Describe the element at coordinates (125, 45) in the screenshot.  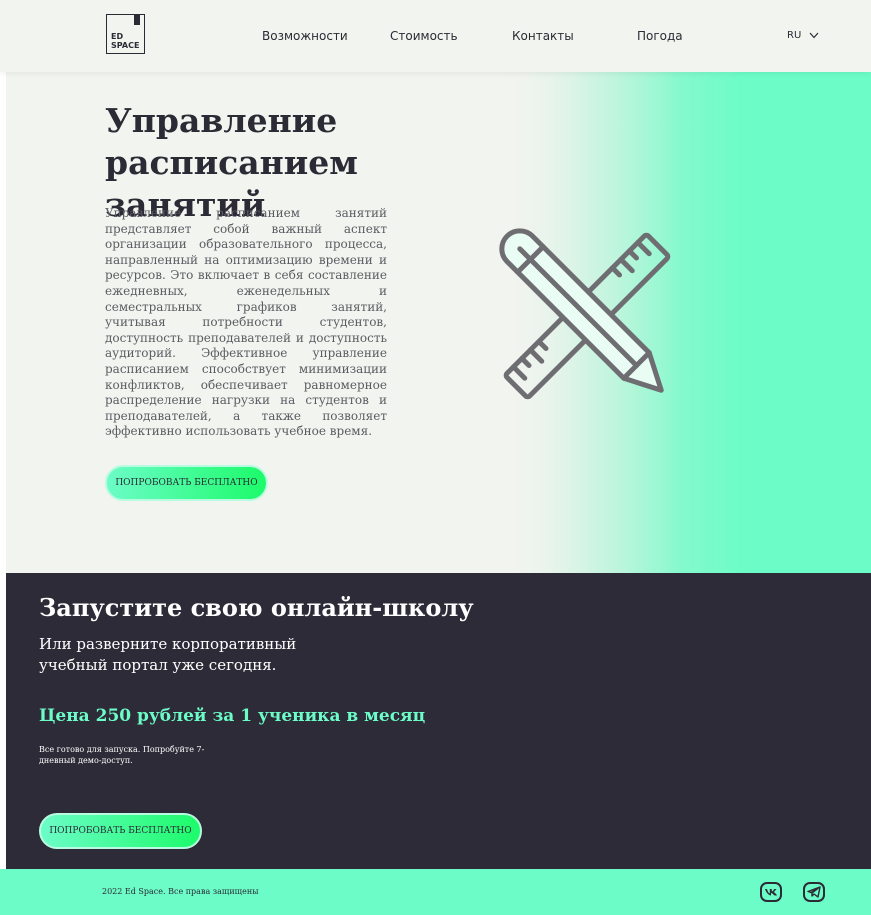
I see `logo-text-line-2: SPACE` at that location.